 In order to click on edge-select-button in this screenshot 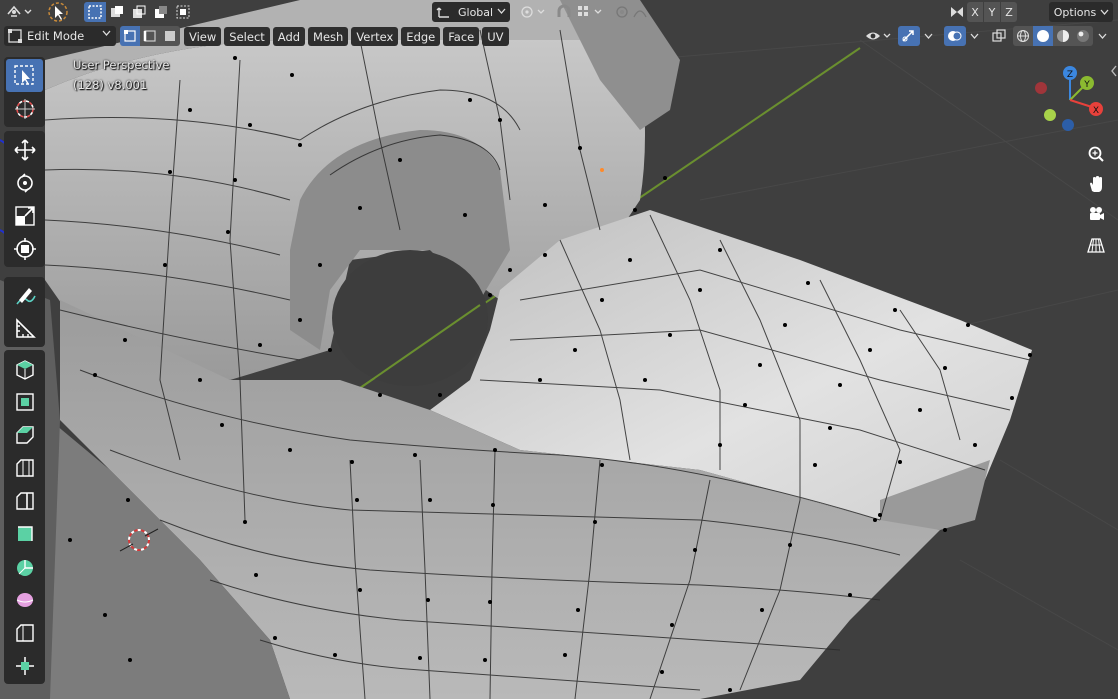, I will do `click(150, 36)`.